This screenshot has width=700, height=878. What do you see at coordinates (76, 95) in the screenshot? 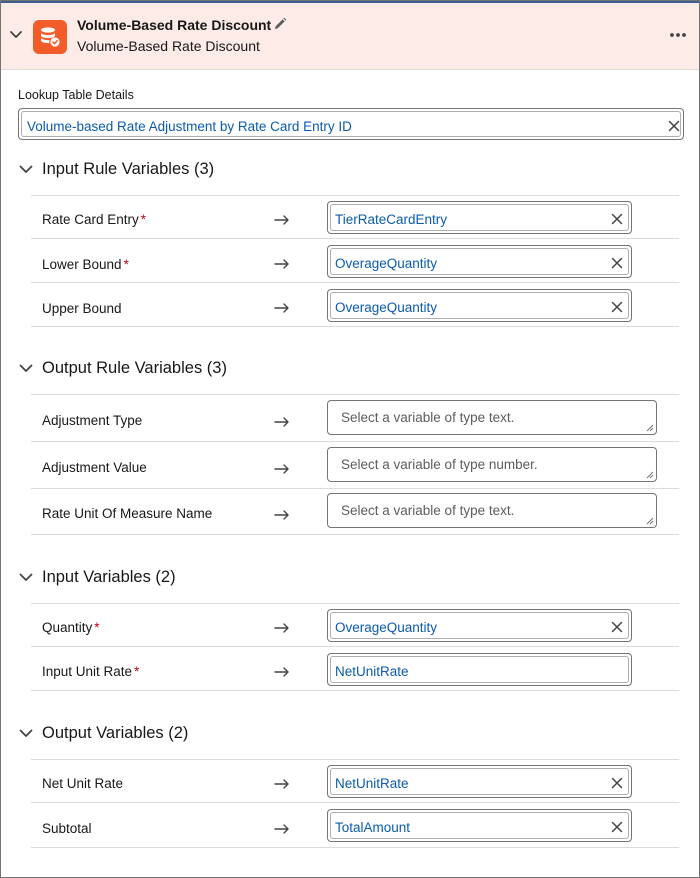
I see `lookup-table-label: Lookup Table Details` at bounding box center [76, 95].